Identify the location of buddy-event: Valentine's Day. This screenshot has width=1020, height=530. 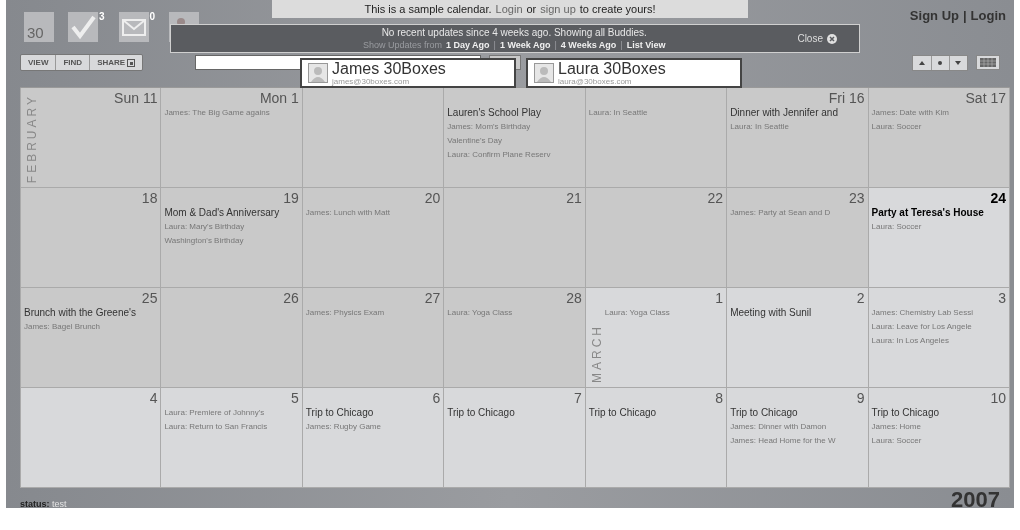
(514, 140).